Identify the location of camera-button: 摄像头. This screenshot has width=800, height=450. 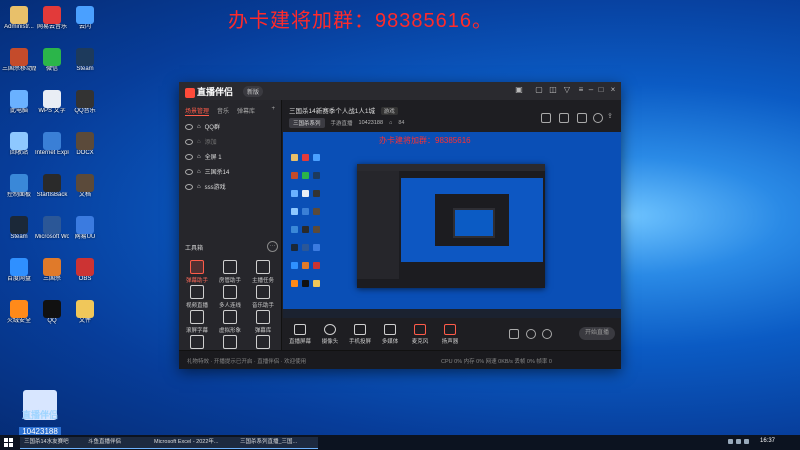
(330, 334).